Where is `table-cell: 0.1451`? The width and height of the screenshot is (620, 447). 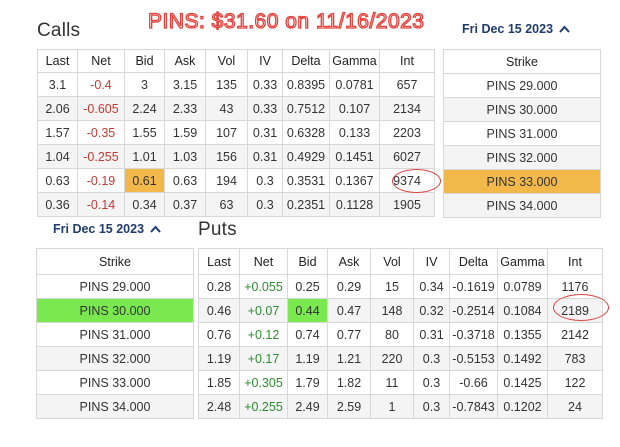 table-cell: 0.1451 is located at coordinates (354, 156).